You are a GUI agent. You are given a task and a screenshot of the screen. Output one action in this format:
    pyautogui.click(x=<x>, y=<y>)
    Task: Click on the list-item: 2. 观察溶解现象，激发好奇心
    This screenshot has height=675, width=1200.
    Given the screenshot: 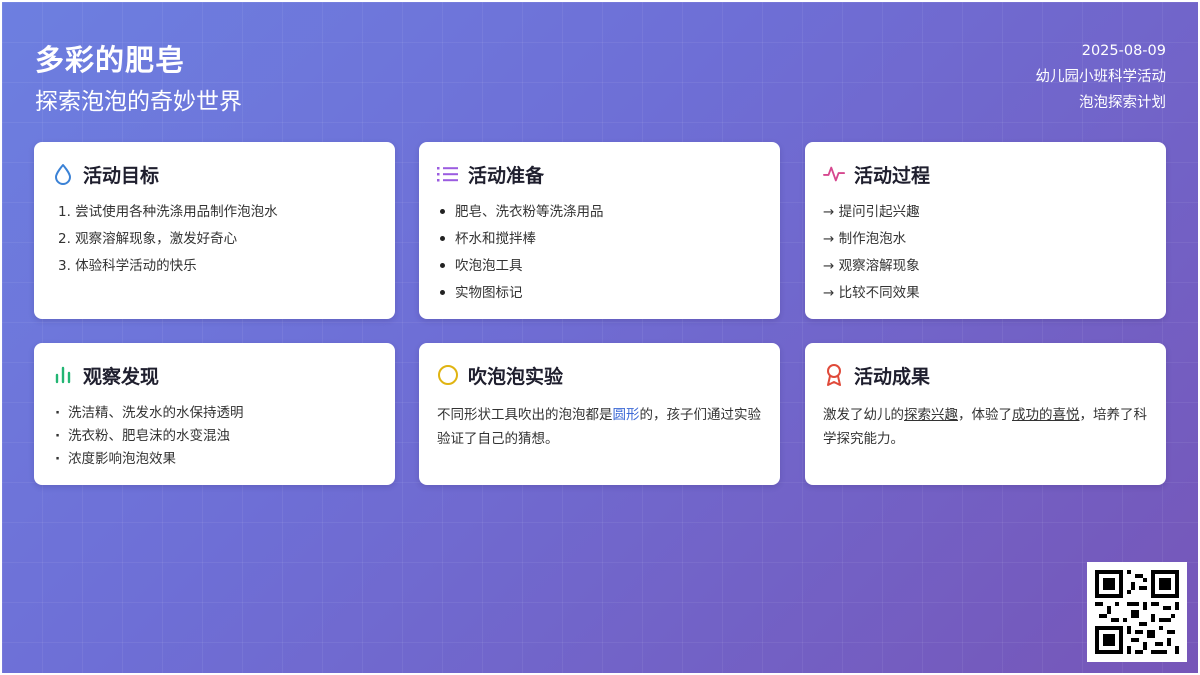 What is the action you would take?
    pyautogui.click(x=148, y=239)
    